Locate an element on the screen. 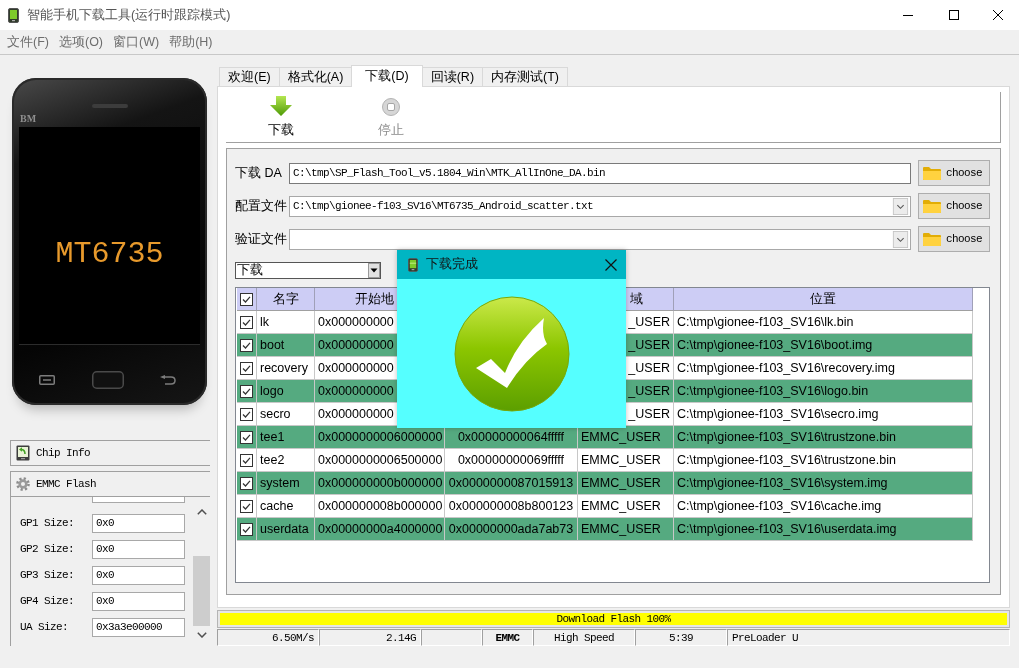 This screenshot has height=668, width=1019. table-cell: C:\tmp\gionee-f103_SV16\cache.img is located at coordinates (823, 506).